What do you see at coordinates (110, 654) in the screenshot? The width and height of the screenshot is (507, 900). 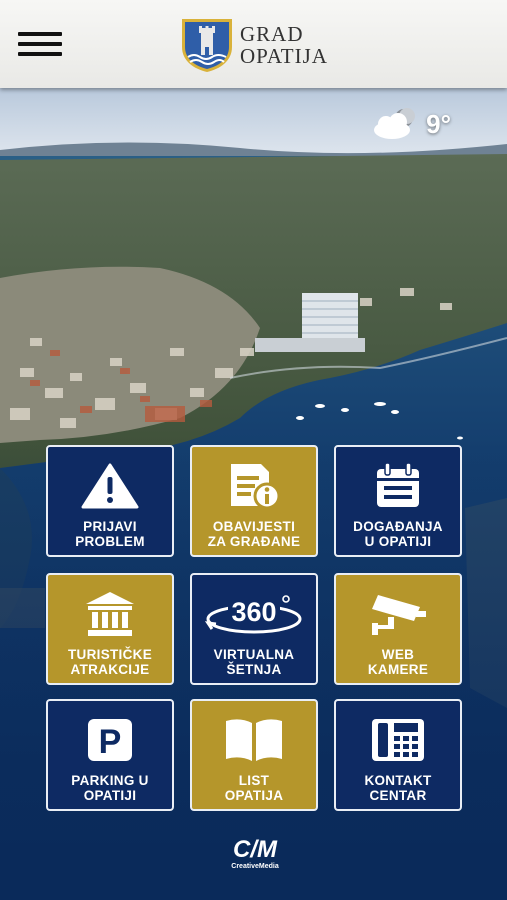 I see `tile-label-line1: TURISTIČKE` at bounding box center [110, 654].